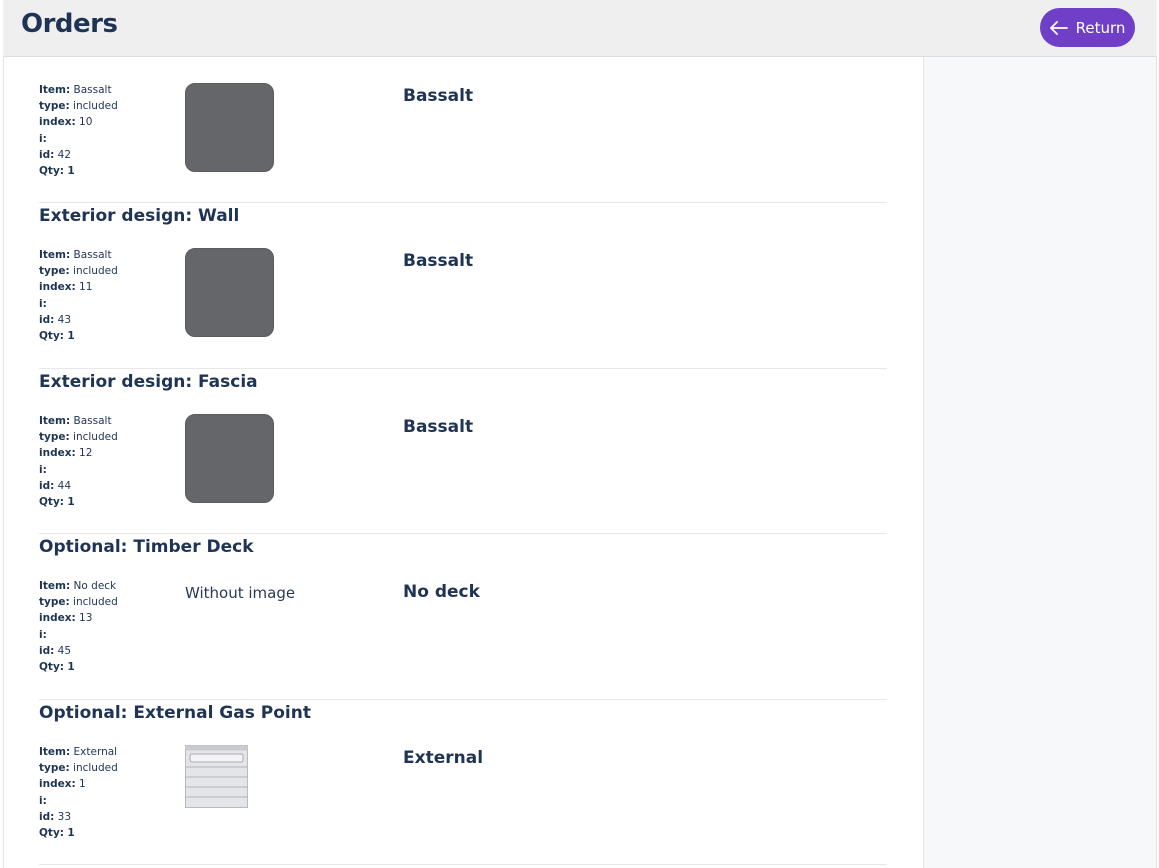 The height and width of the screenshot is (868, 1159). I want to click on meta-id-value: 42, so click(64, 154).